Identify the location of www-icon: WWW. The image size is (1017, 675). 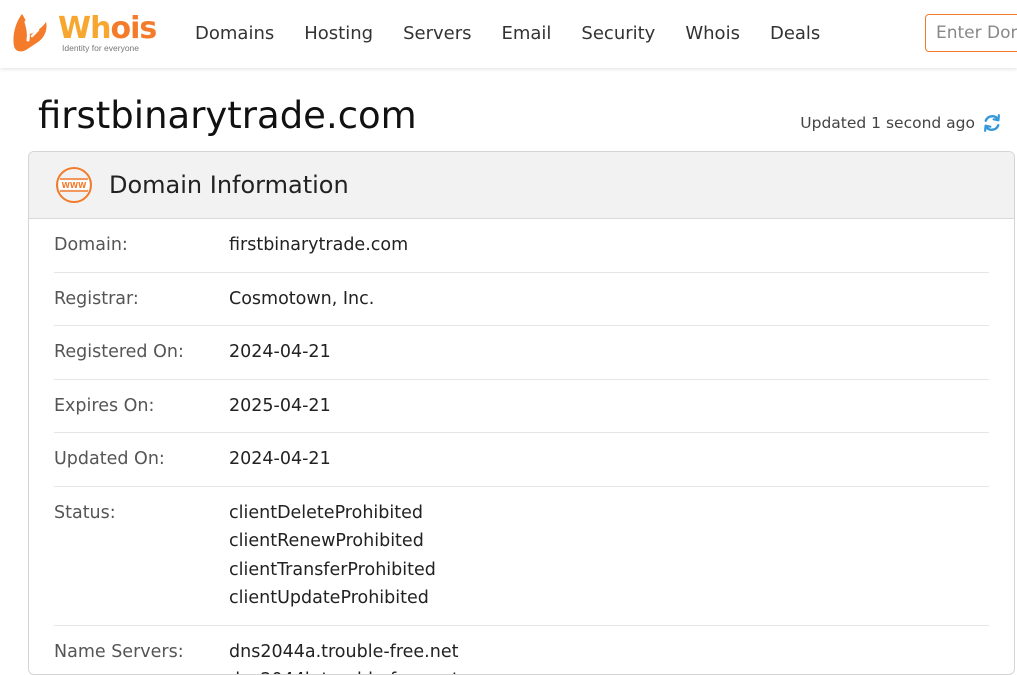
(74, 185).